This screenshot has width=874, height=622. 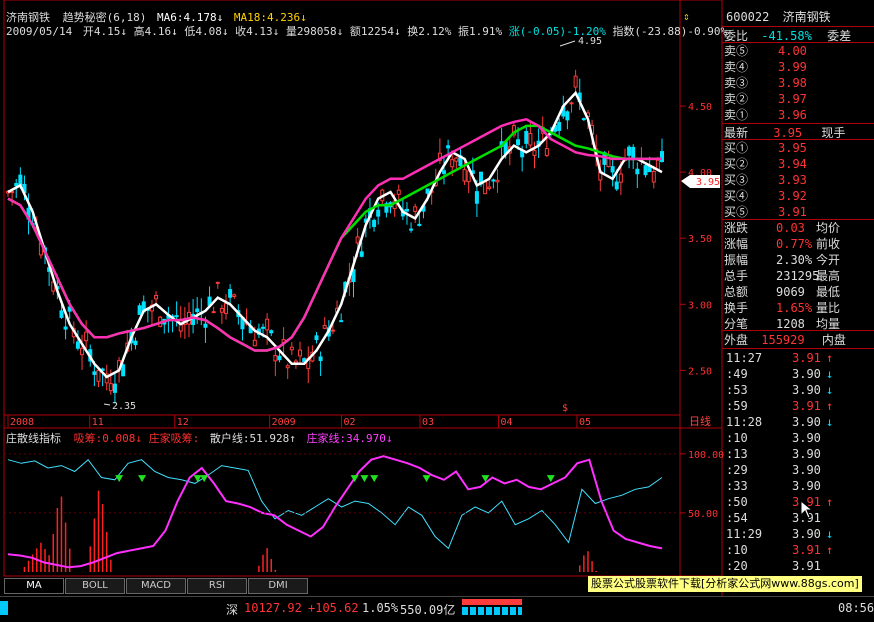 What do you see at coordinates (350, 422) in the screenshot?
I see `time-tick-label: 02` at bounding box center [350, 422].